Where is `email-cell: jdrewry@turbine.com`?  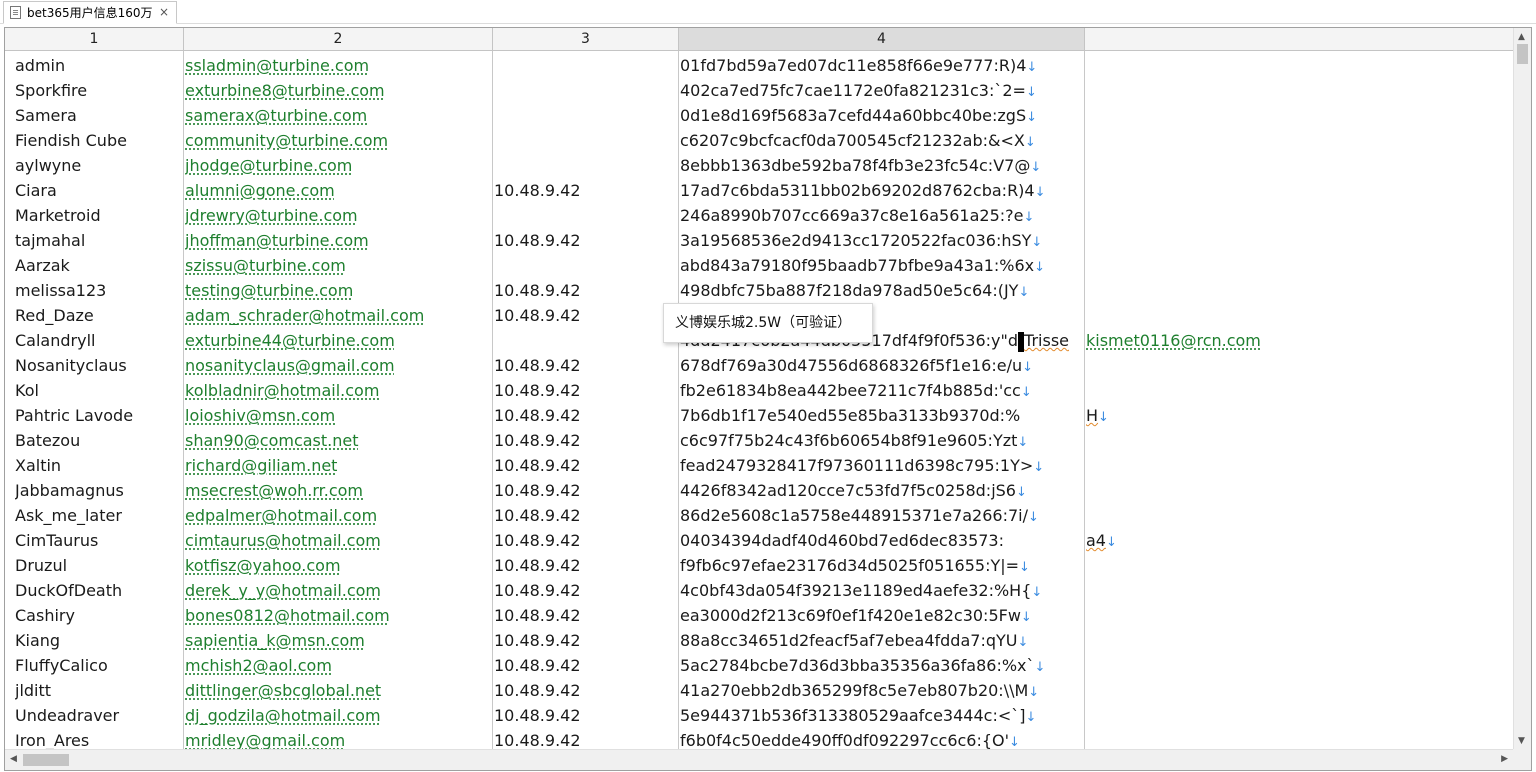
email-cell: jdrewry@turbine.com is located at coordinates (338, 215).